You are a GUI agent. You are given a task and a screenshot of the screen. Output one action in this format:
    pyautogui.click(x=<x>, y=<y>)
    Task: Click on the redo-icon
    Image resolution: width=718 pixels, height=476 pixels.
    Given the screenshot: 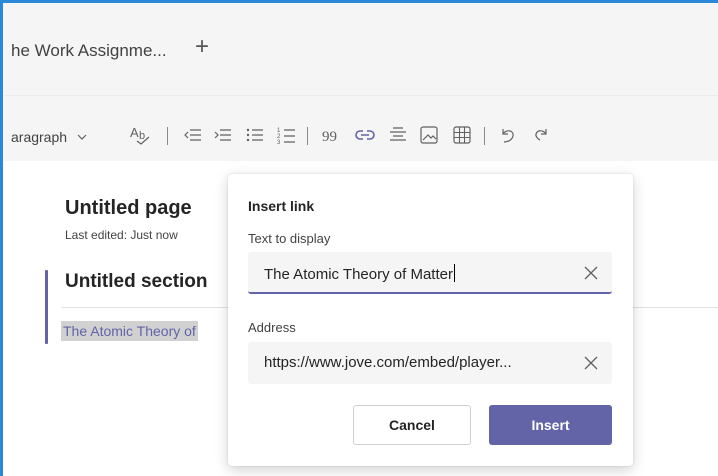 What is the action you would take?
    pyautogui.click(x=541, y=135)
    